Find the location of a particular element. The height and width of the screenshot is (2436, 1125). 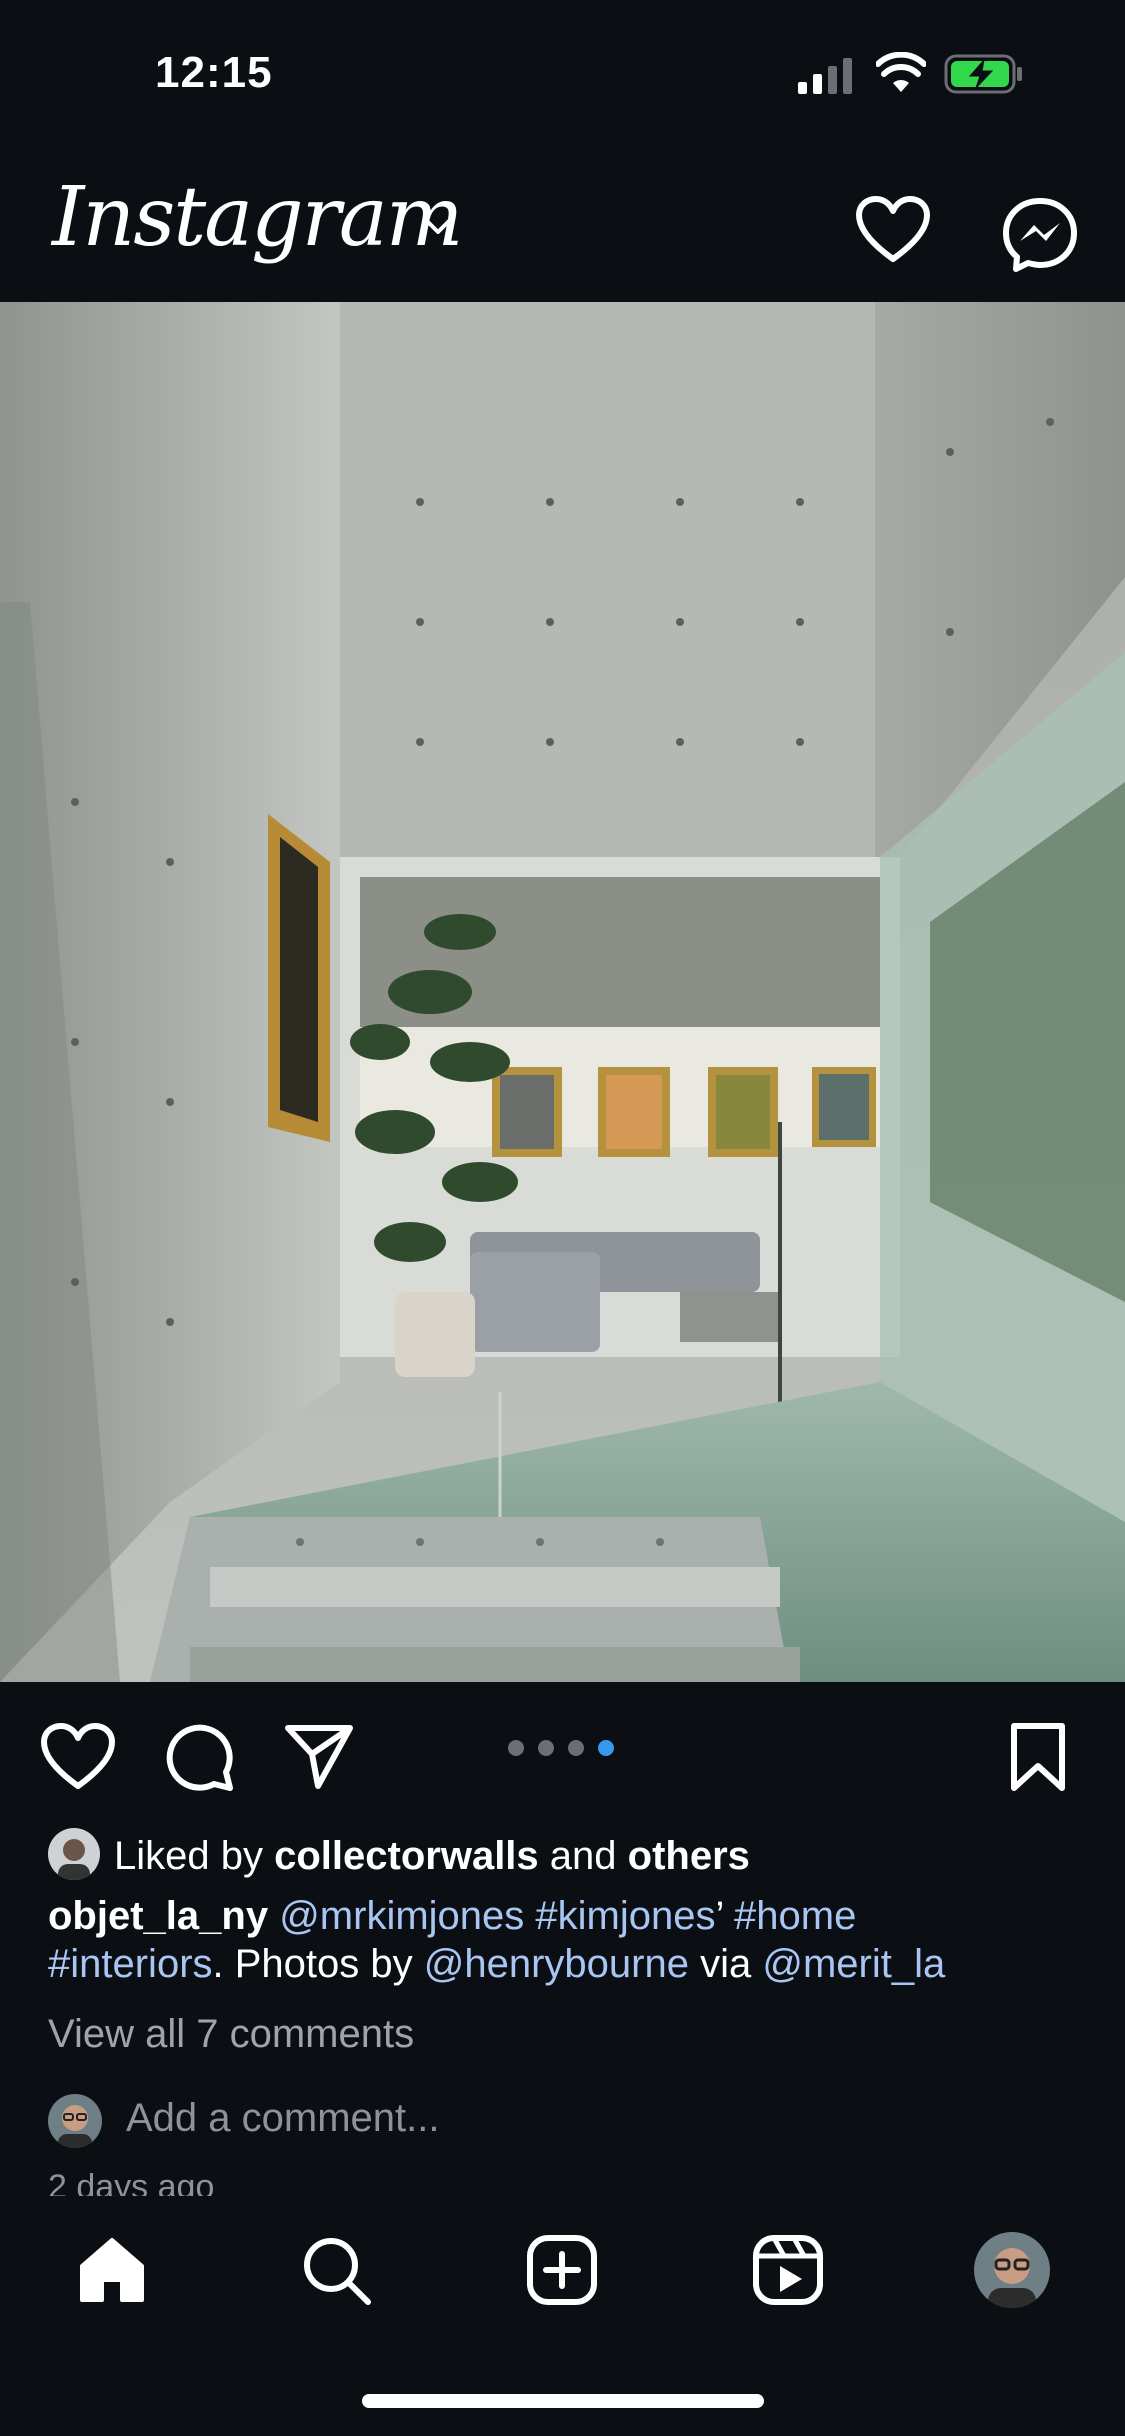

profile-avatar is located at coordinates (1012, 2270).